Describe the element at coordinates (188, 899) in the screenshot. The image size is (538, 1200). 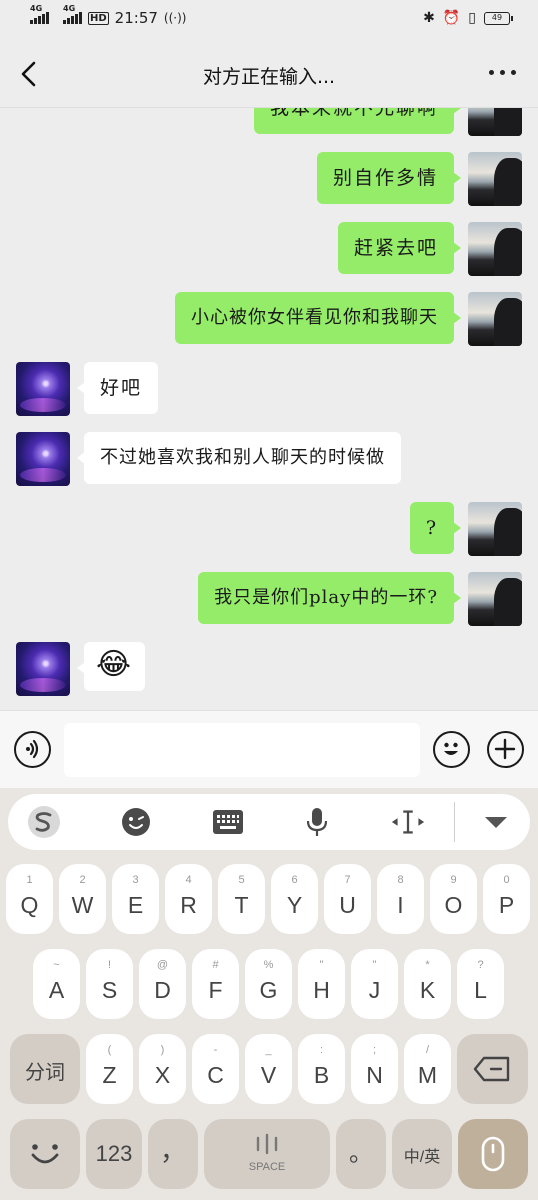
I see `key-r: 4R` at that location.